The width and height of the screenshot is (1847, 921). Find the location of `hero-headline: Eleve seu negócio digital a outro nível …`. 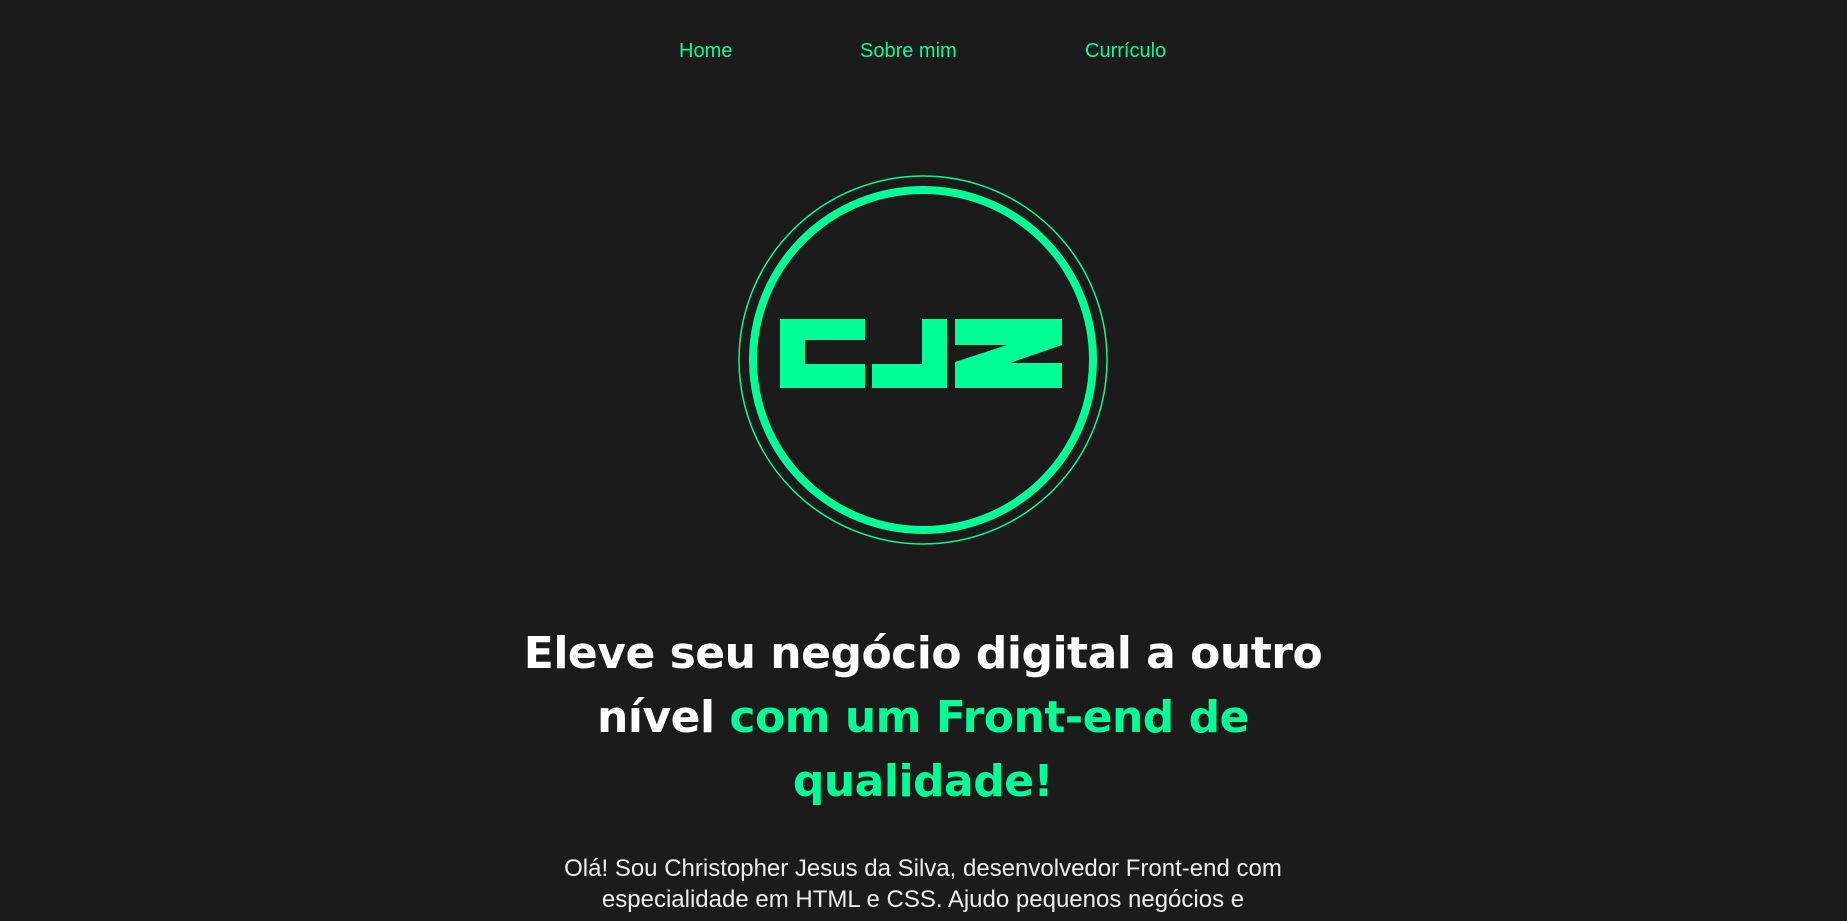

hero-headline: Eleve seu negócio digital a outro nível … is located at coordinates (923, 718).